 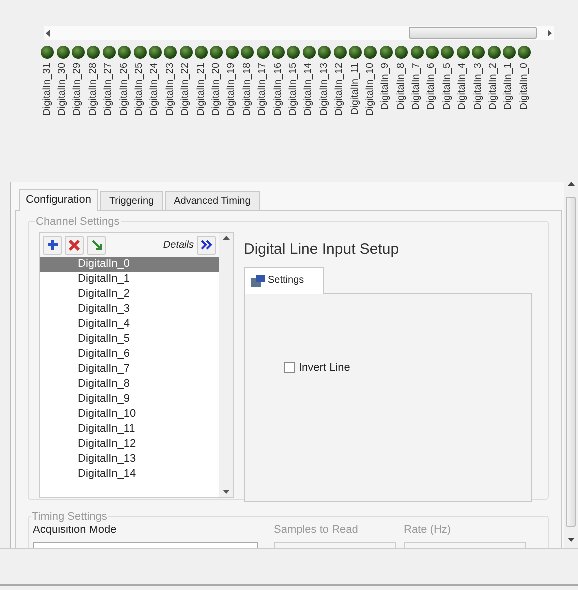 I want to click on led-label: DigitalIn_8, so click(x=402, y=86).